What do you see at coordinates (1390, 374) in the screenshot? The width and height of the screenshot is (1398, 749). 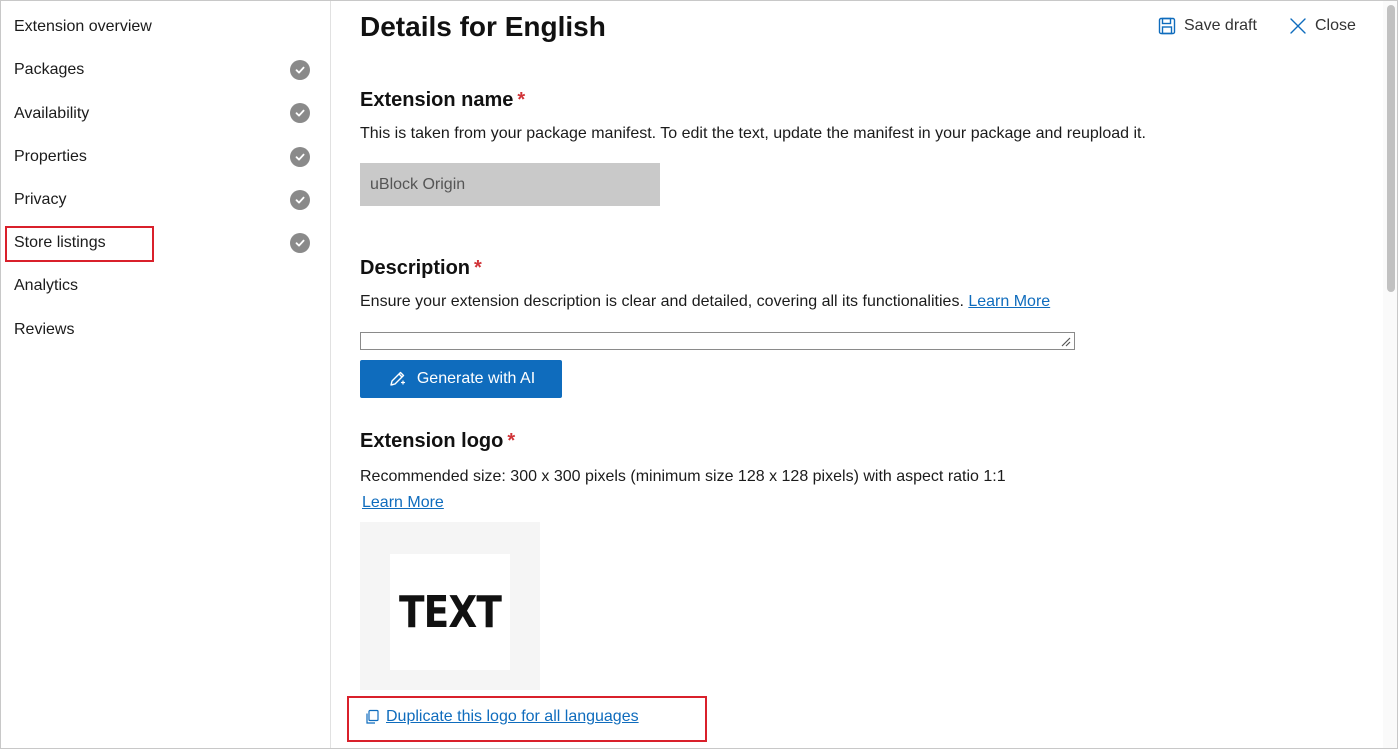 I see `vertical-scrollbar` at bounding box center [1390, 374].